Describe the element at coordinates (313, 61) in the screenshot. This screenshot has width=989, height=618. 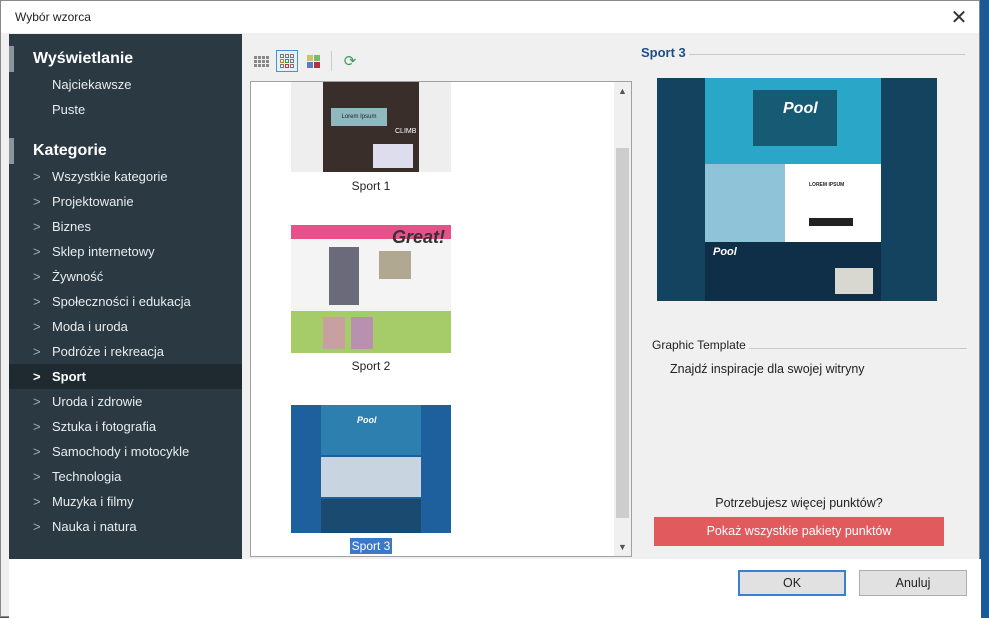
I see `color-grid-icon` at that location.